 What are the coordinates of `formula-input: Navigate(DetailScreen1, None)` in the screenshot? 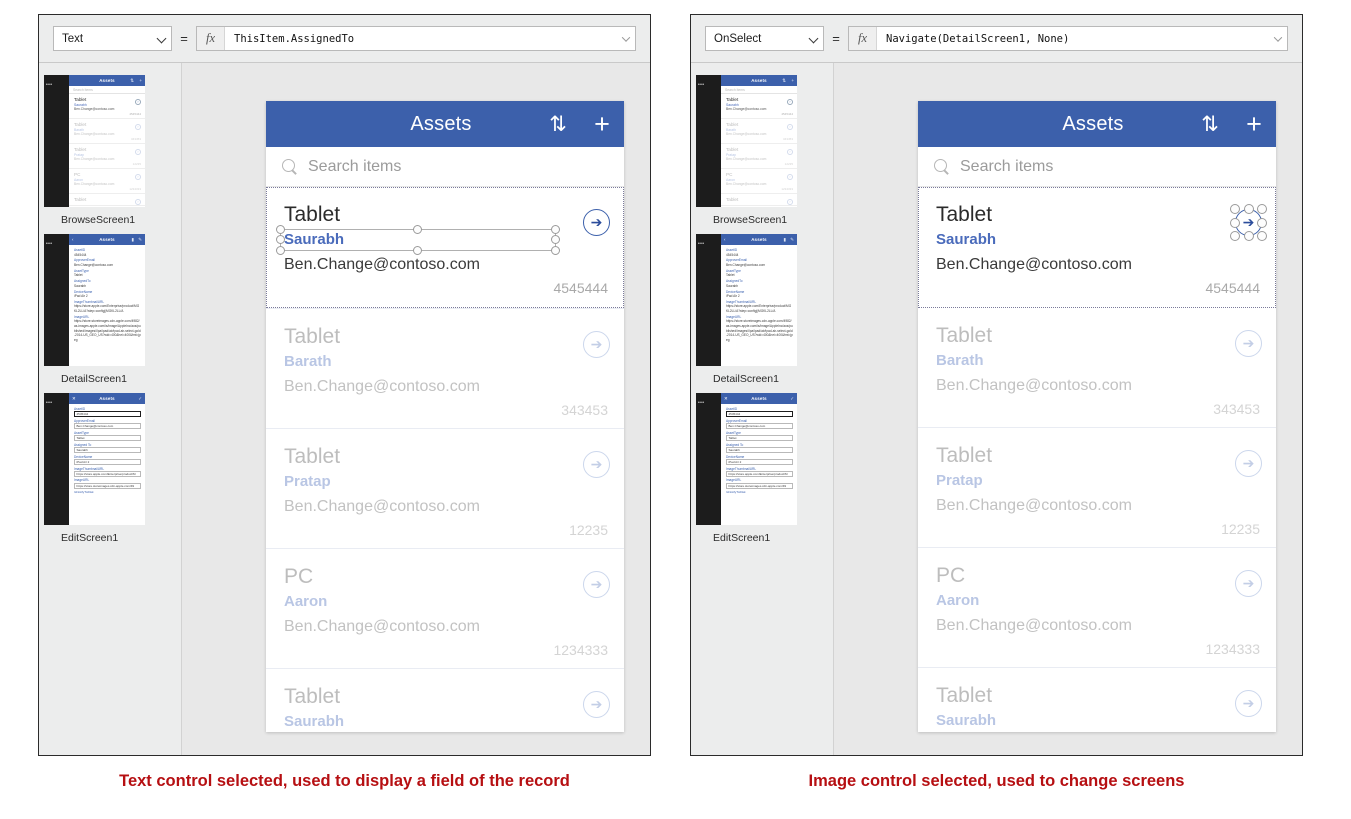 It's located at (1073, 39).